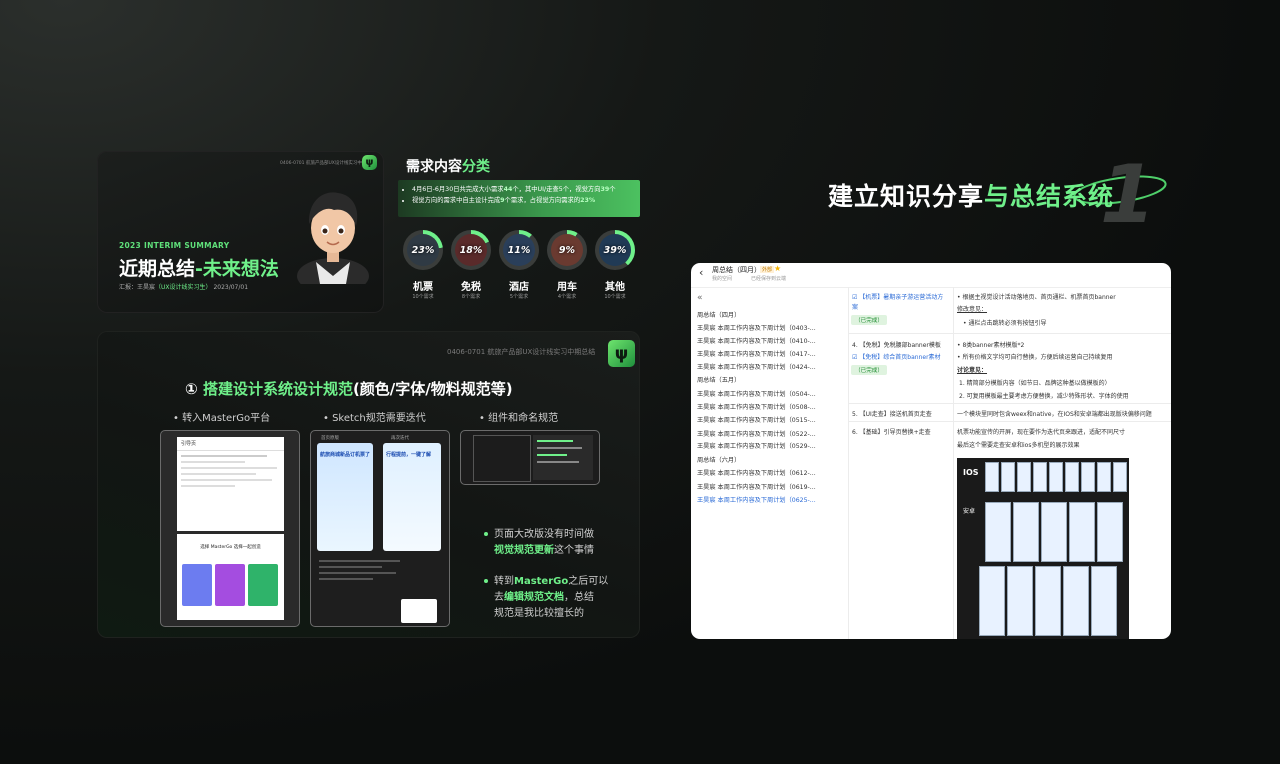 This screenshot has width=1280, height=764. I want to click on knowledge-system-title: 建立知识分享与总结系统, so click(971, 196).